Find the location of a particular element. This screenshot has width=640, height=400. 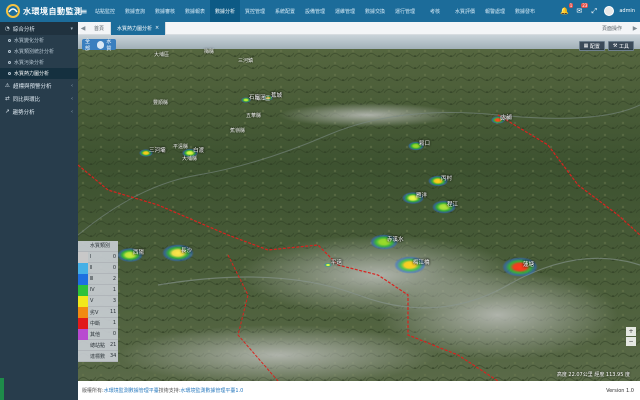

trend-icon: ↗ is located at coordinates (7, 111).